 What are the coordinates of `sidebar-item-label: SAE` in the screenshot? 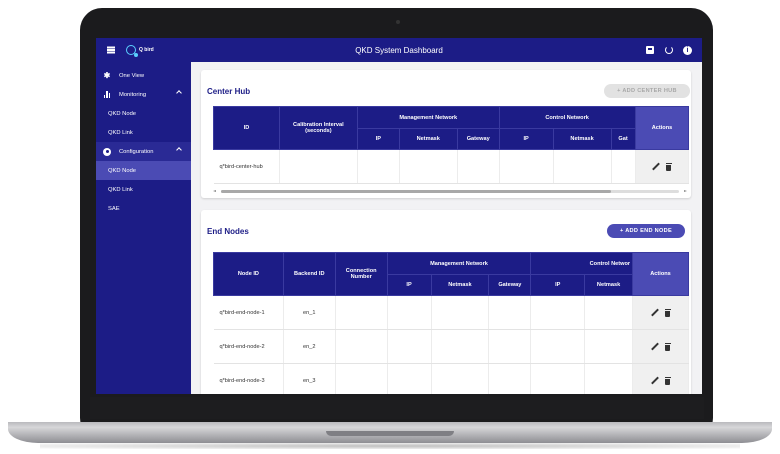 It's located at (114, 208).